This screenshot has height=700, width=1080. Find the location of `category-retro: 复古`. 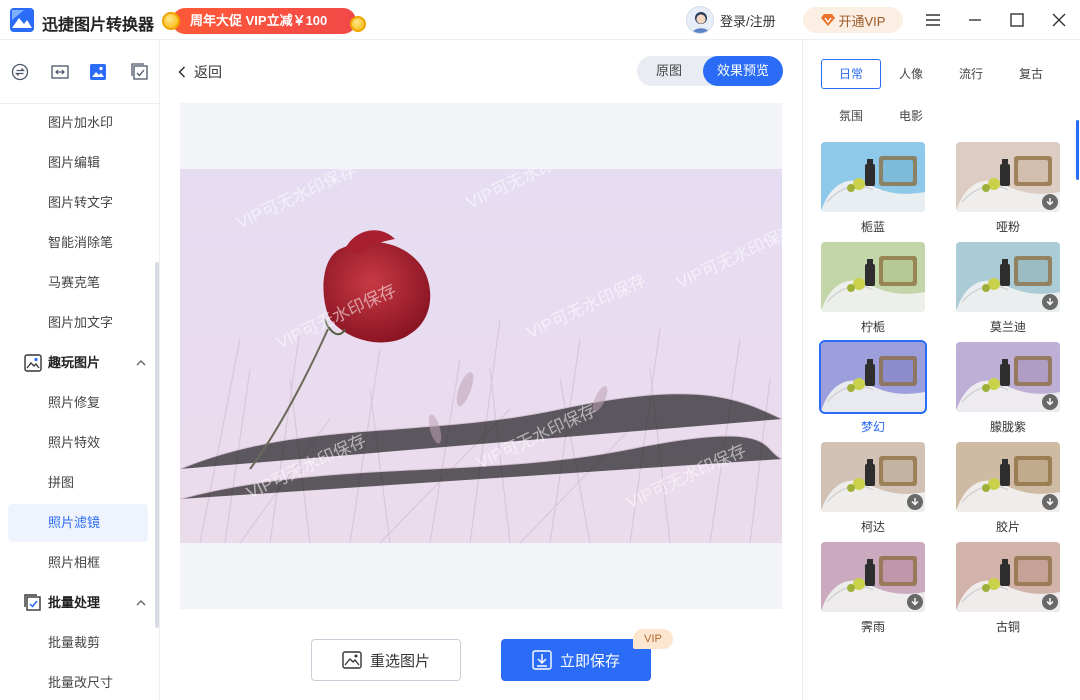

category-retro: 复古 is located at coordinates (1031, 74).